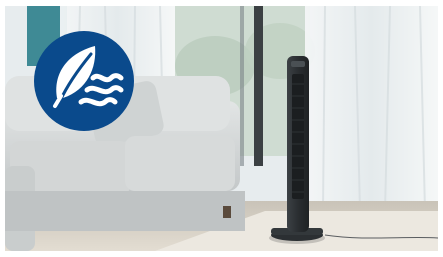 Image resolution: width=443 pixels, height=257 pixels. I want to click on window-frame, so click(258, 86).